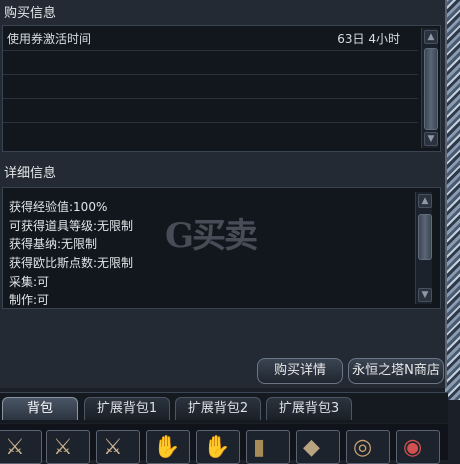 This screenshot has width=460, height=464. Describe the element at coordinates (413, 447) in the screenshot. I see `ring-icon: ◉` at that location.